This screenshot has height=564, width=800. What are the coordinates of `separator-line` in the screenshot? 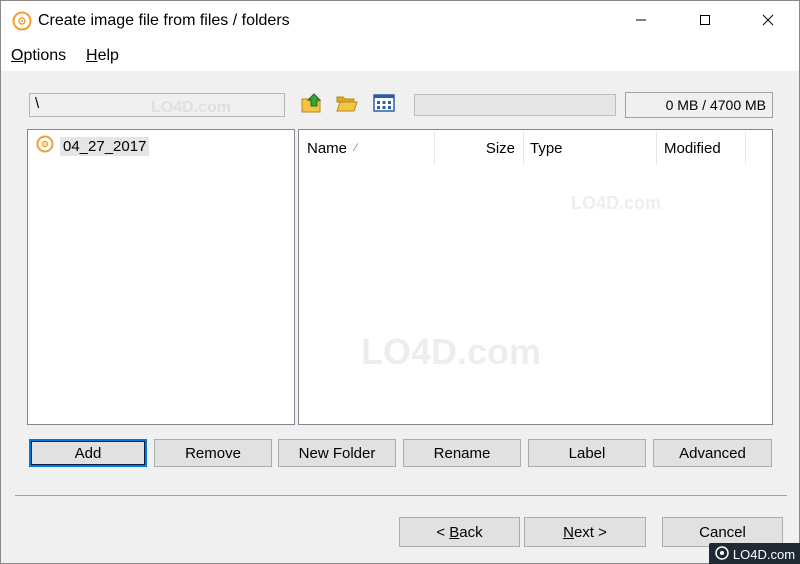 It's located at (401, 495).